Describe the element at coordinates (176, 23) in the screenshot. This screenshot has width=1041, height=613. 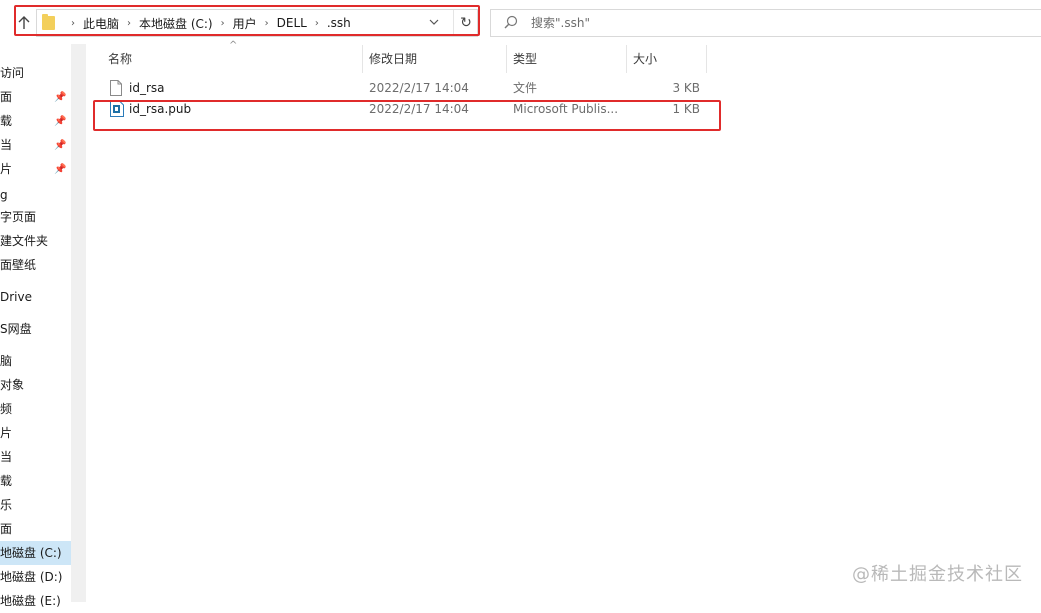
I see `crumb-local-disk-c: 本地磁盘 (C:)` at that location.